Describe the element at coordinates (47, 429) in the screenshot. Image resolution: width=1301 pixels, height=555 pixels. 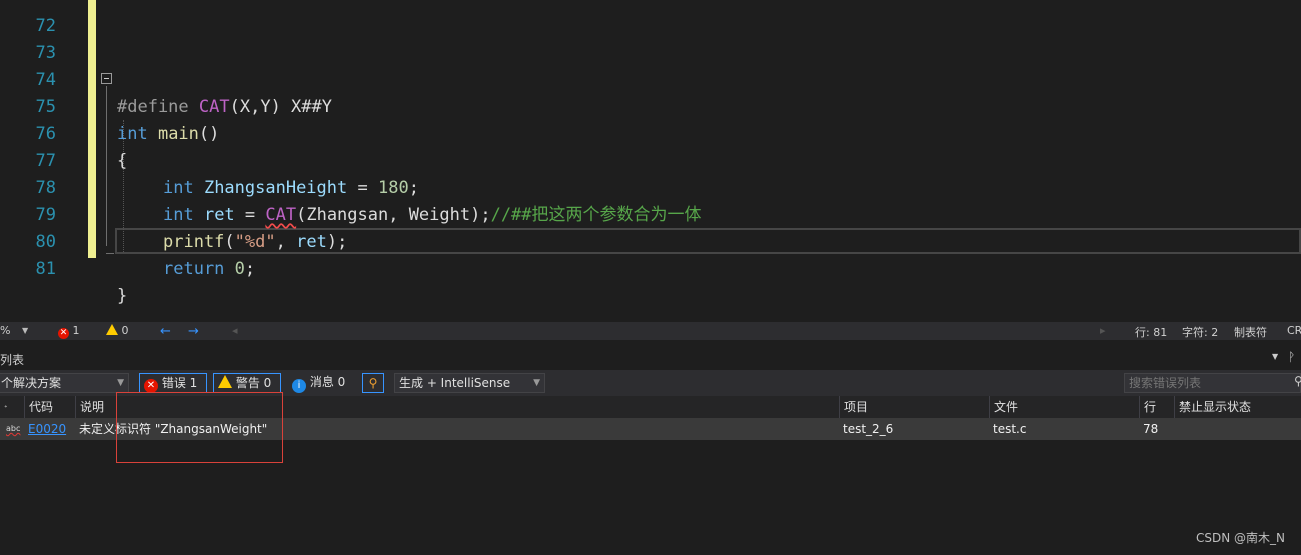
I see `error-code-link: E0020` at that location.